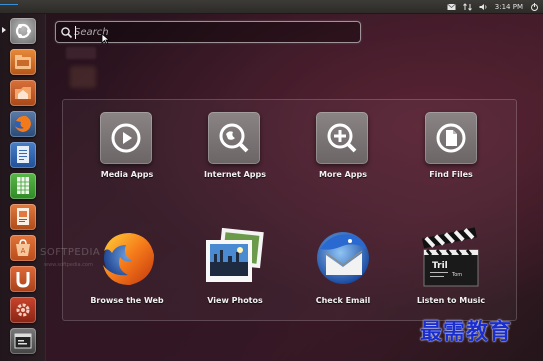 The image size is (543, 361). I want to click on find-files-button, so click(451, 138).